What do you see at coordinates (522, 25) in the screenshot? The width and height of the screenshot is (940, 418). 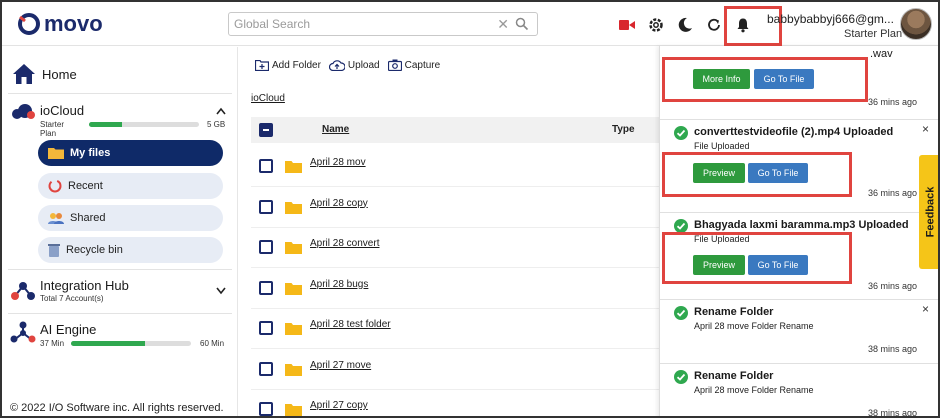 I see `search-icon` at bounding box center [522, 25].